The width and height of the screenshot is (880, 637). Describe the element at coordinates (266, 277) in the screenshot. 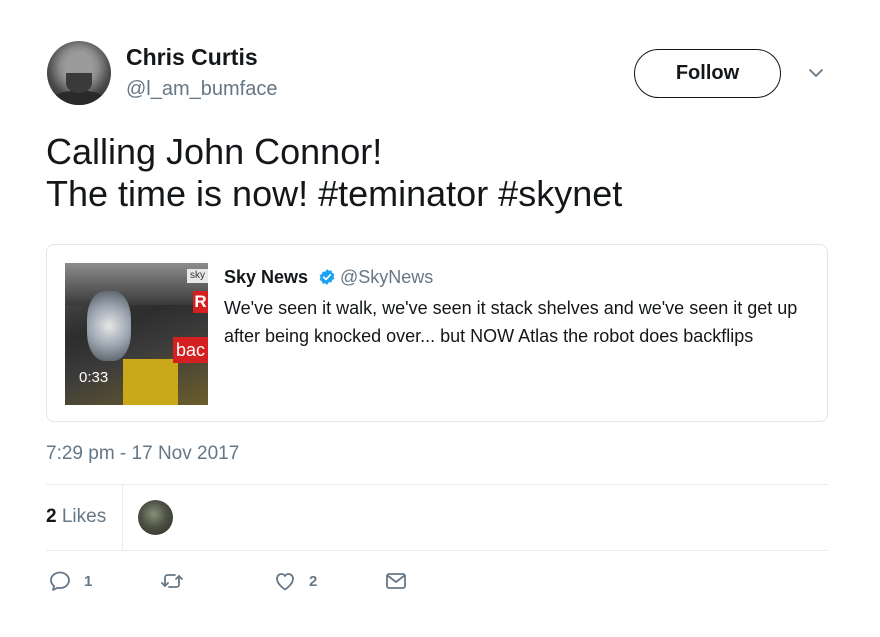

I see `quoted-author-name: Sky News` at that location.